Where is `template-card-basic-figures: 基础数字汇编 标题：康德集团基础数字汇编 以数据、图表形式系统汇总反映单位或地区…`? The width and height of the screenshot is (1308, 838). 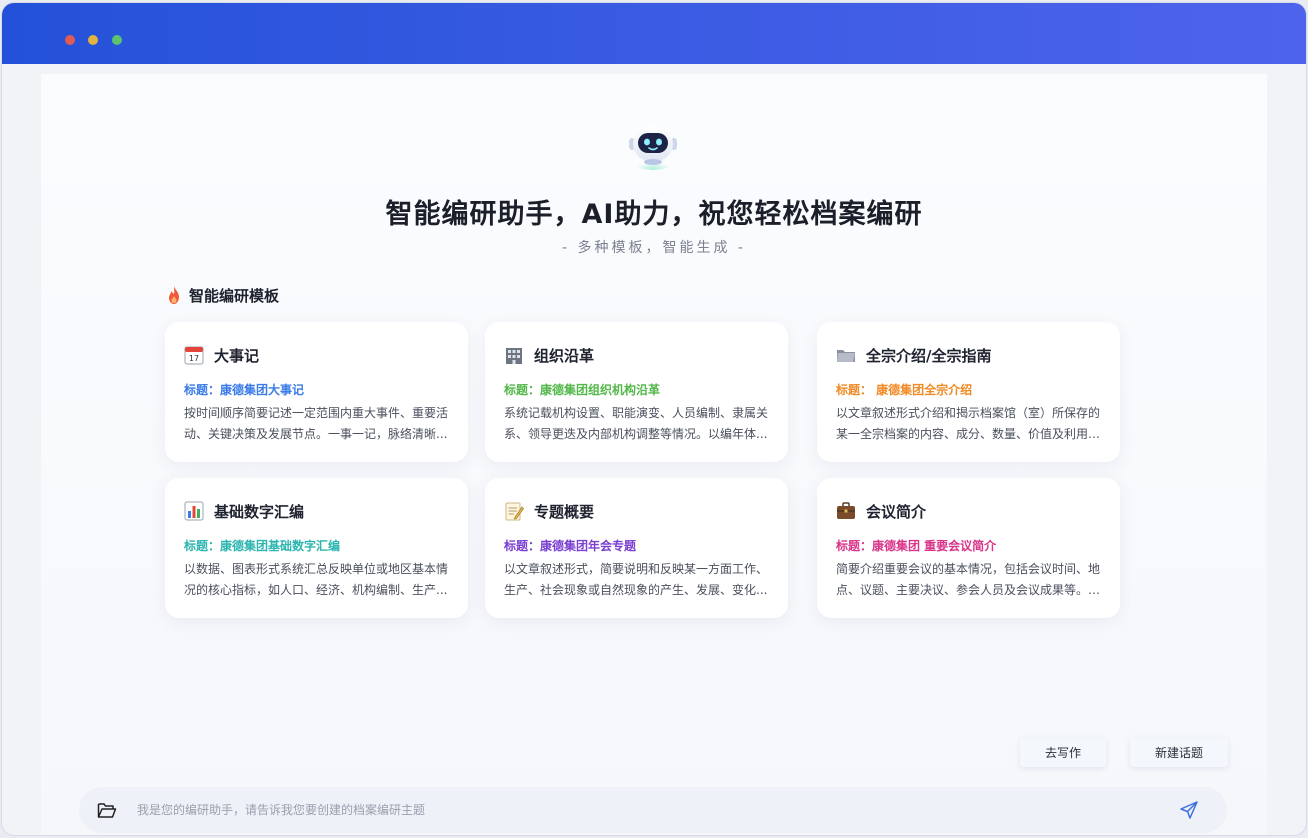 template-card-basic-figures: 基础数字汇编 标题：康德集团基础数字汇编 以数据、图表形式系统汇总反映单位或地区… is located at coordinates (316, 548).